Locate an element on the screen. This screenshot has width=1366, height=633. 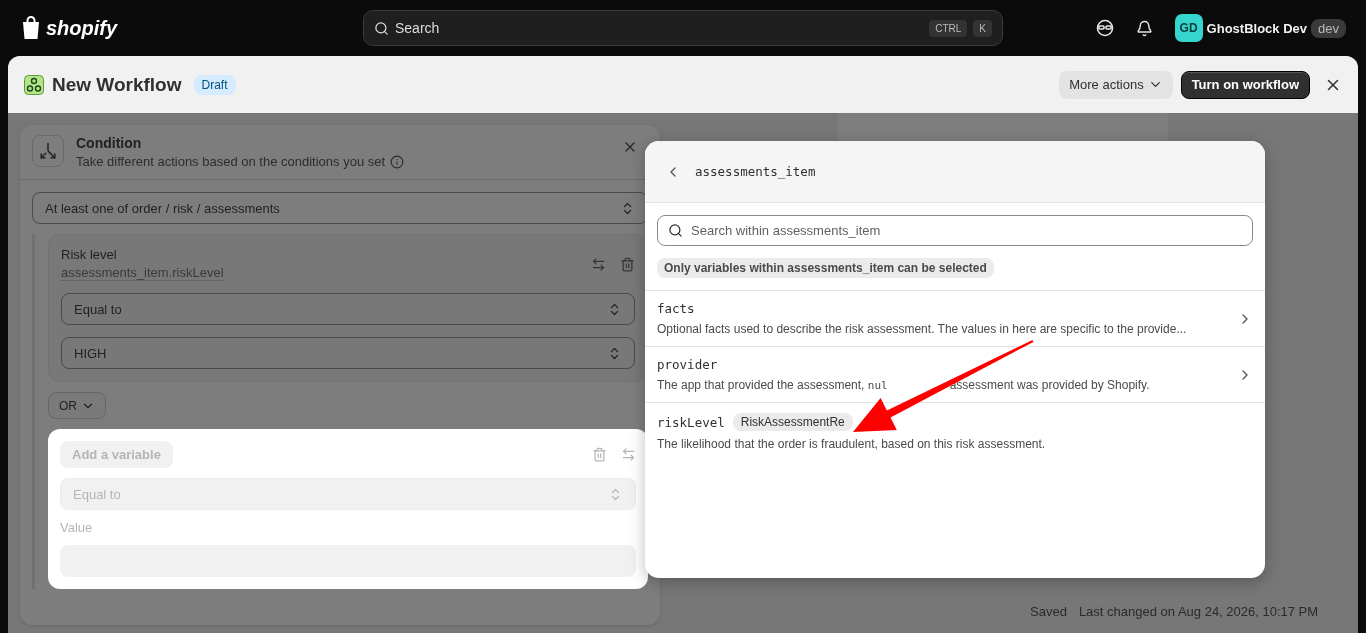
variable-name: provider is located at coordinates (687, 364).